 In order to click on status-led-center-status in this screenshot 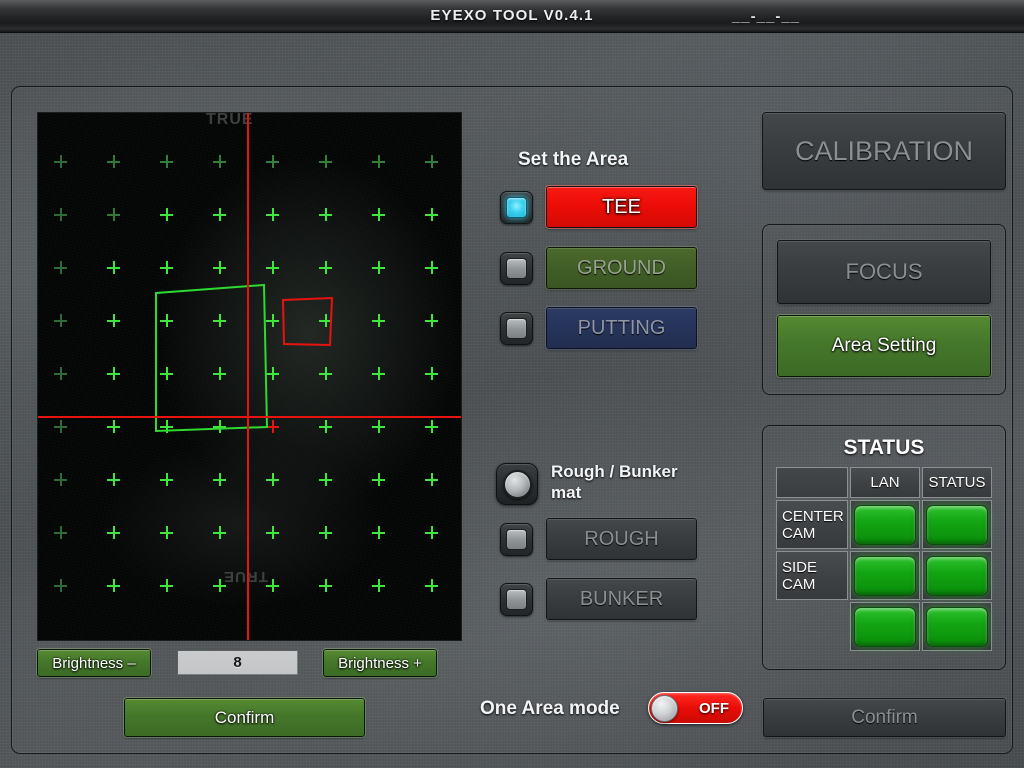, I will do `click(957, 524)`.